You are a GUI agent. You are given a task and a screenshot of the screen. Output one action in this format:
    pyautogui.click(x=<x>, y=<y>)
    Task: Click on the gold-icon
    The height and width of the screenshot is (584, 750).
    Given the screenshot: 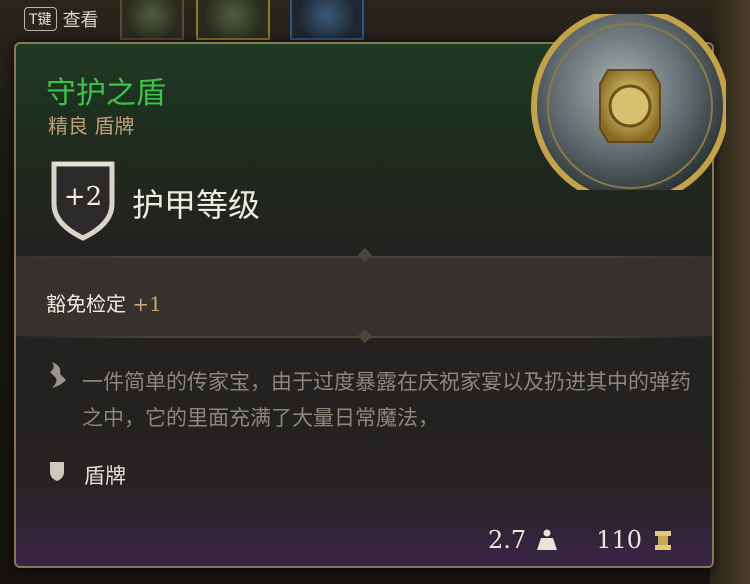 What is the action you would take?
    pyautogui.click(x=663, y=540)
    